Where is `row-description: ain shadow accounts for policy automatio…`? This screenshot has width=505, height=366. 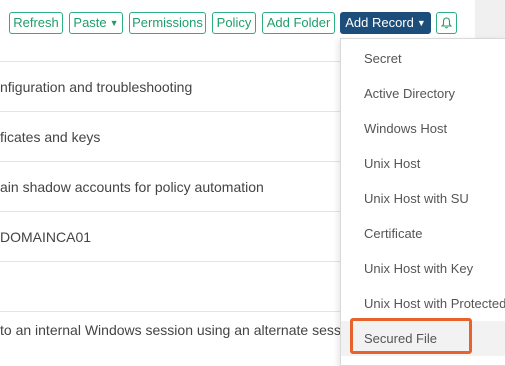
row-description: ain shadow accounts for policy automatio… is located at coordinates (132, 187).